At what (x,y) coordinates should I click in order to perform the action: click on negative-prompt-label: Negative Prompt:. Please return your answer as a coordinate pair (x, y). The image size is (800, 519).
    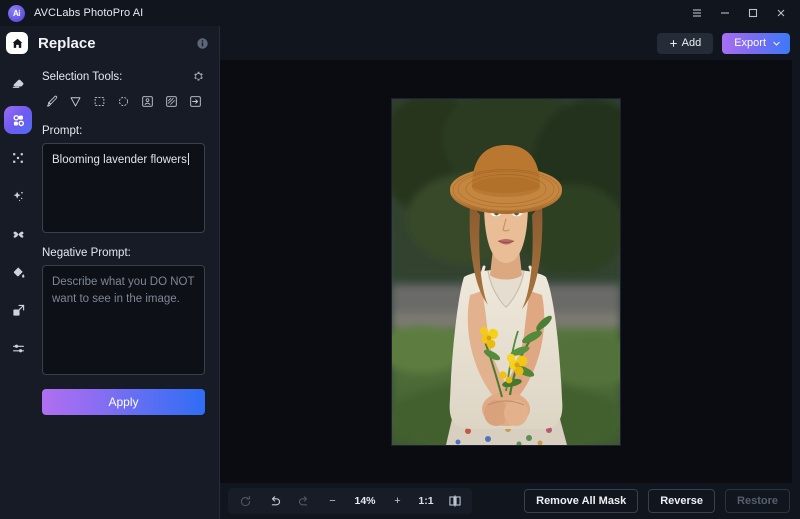
    Looking at the image, I should click on (86, 253).